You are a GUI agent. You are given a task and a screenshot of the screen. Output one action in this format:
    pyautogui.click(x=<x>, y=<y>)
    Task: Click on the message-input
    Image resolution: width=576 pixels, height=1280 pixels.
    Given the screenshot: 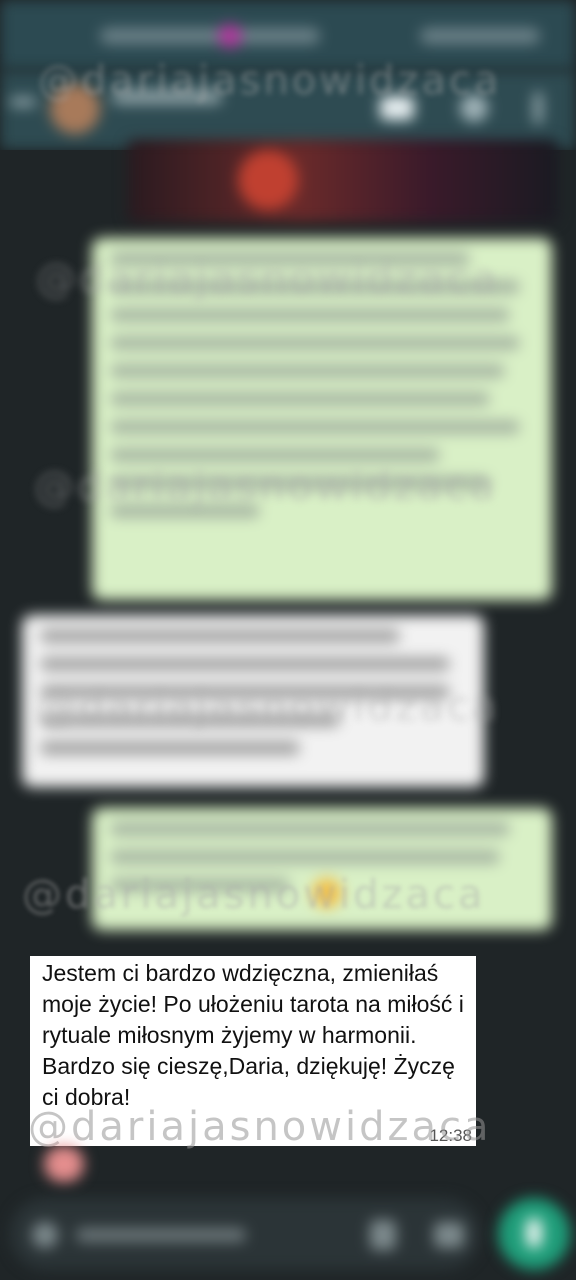 What is the action you would take?
    pyautogui.click(x=245, y=1234)
    